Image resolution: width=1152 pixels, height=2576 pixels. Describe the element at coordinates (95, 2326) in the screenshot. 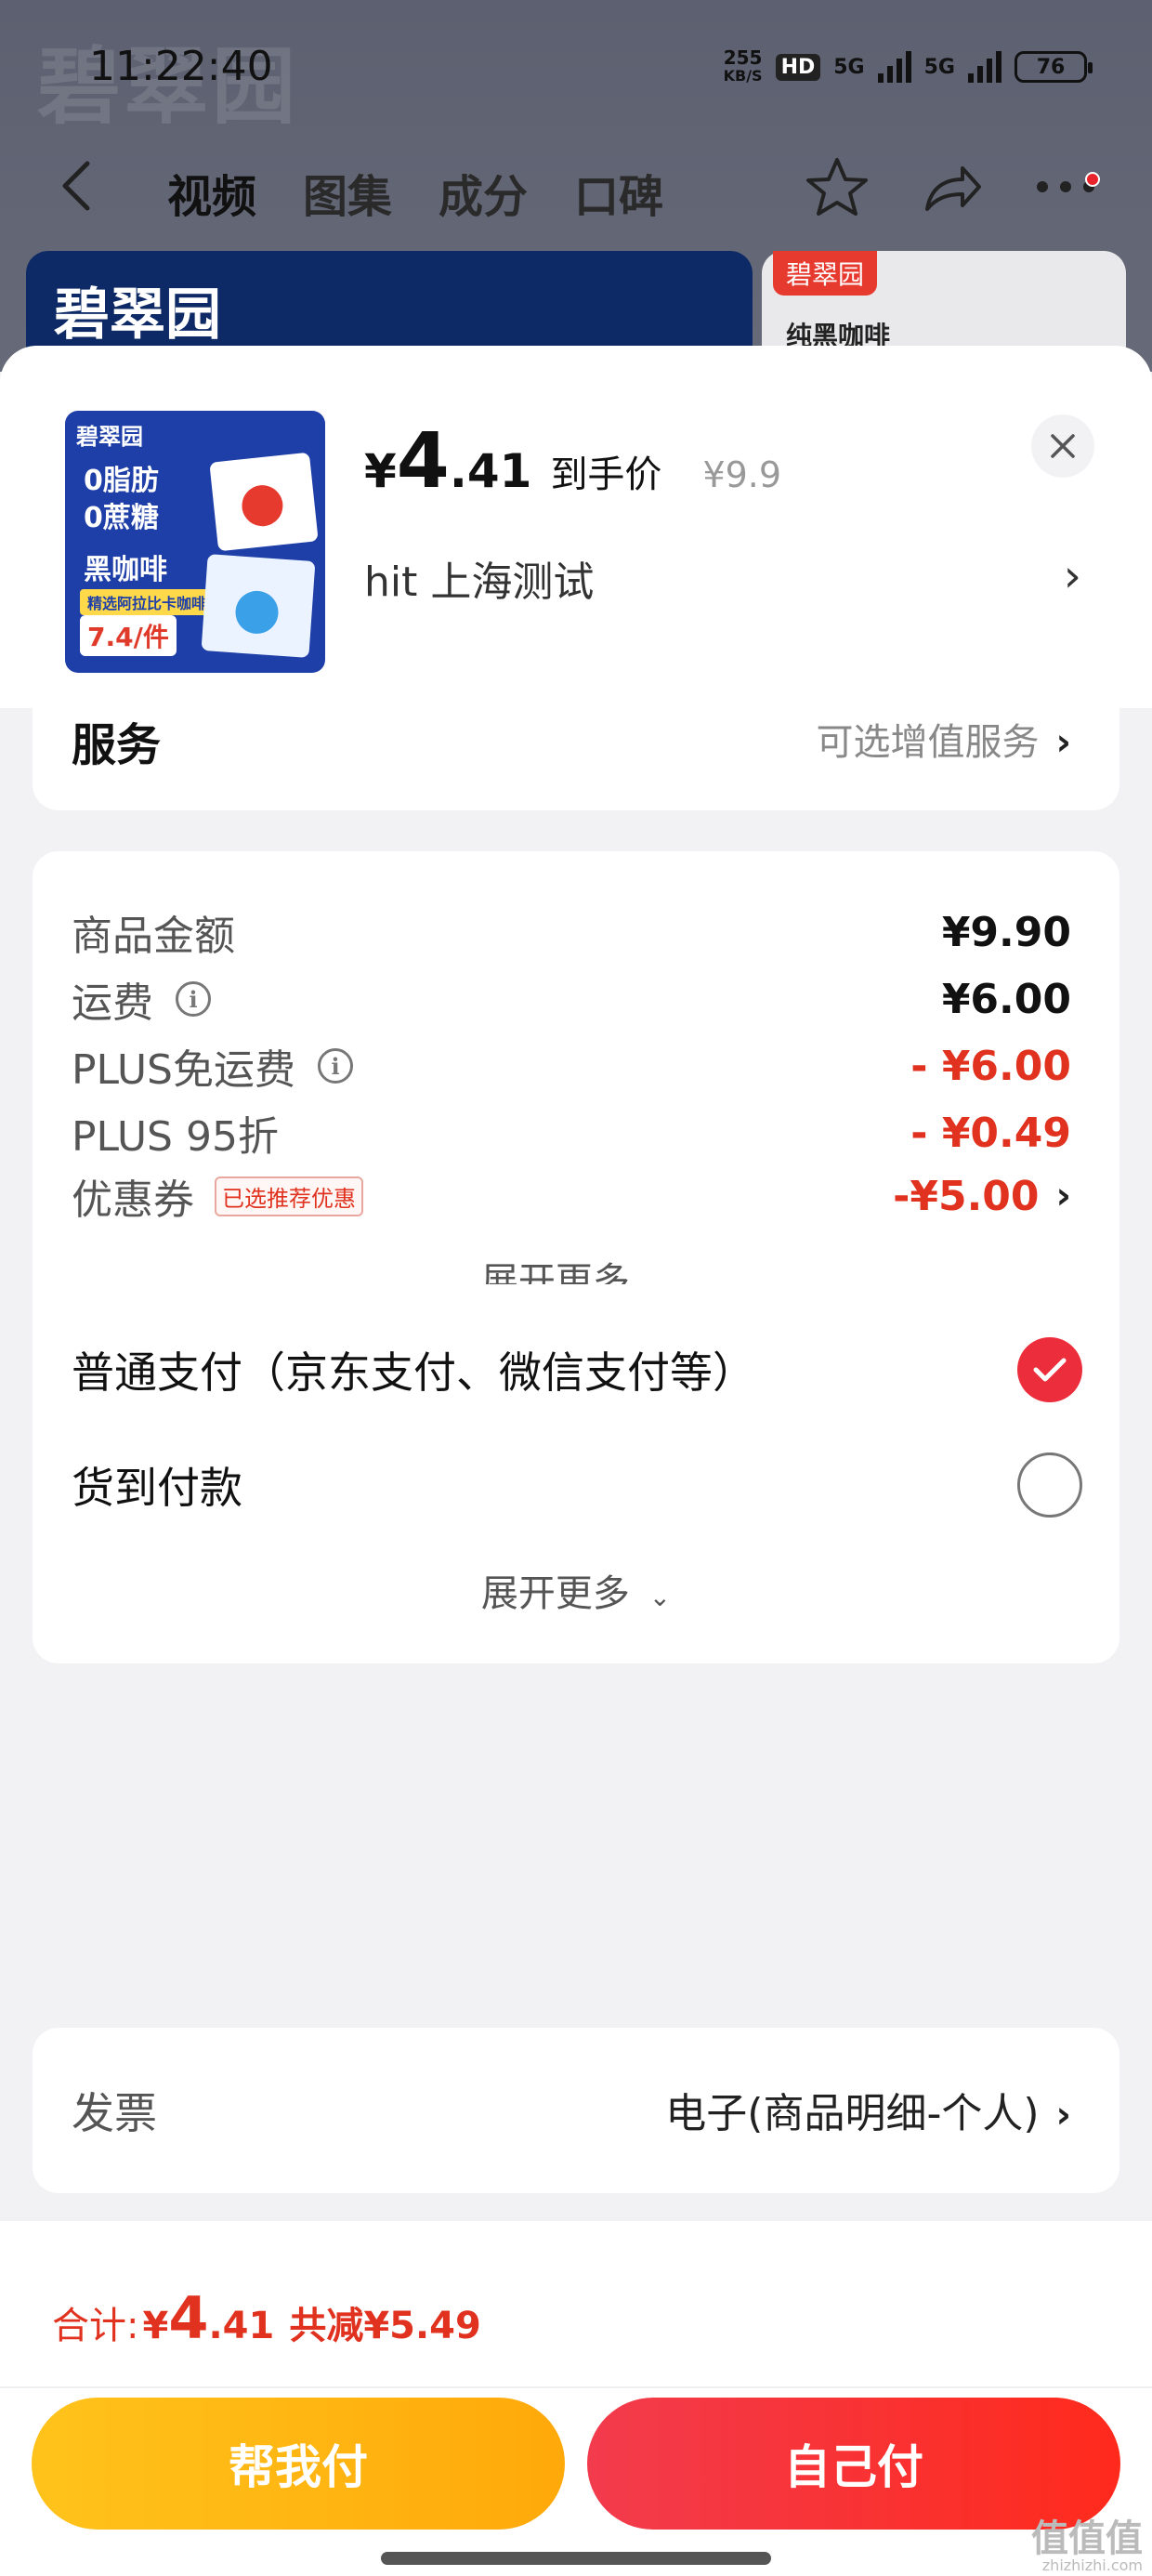

I see `total-label: 合计:` at that location.